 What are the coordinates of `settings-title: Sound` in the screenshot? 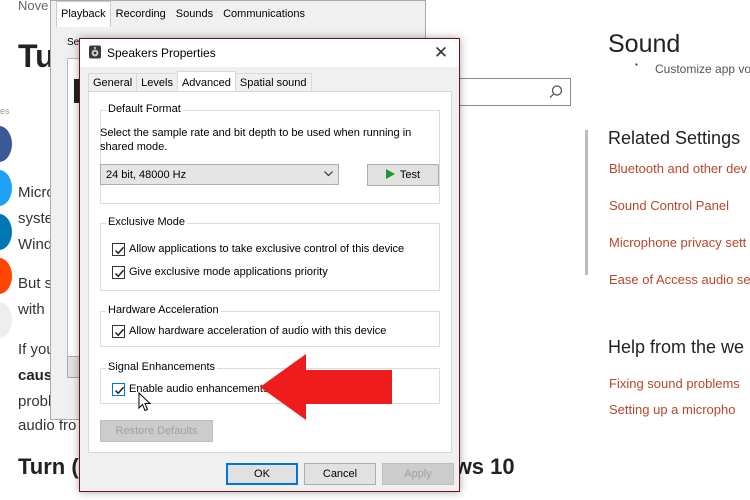 It's located at (644, 44).